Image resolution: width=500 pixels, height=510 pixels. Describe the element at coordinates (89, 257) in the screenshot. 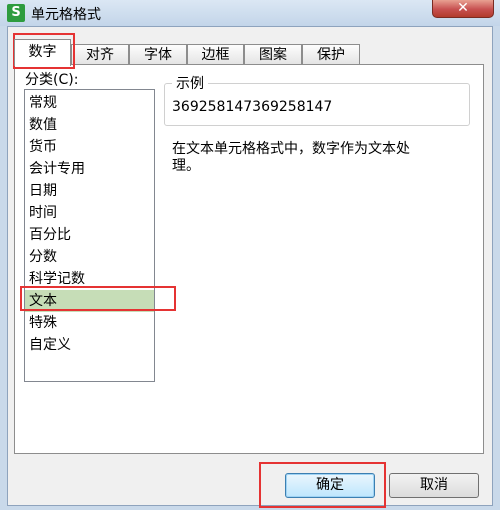

I see `category-item-fraction: 分数` at that location.